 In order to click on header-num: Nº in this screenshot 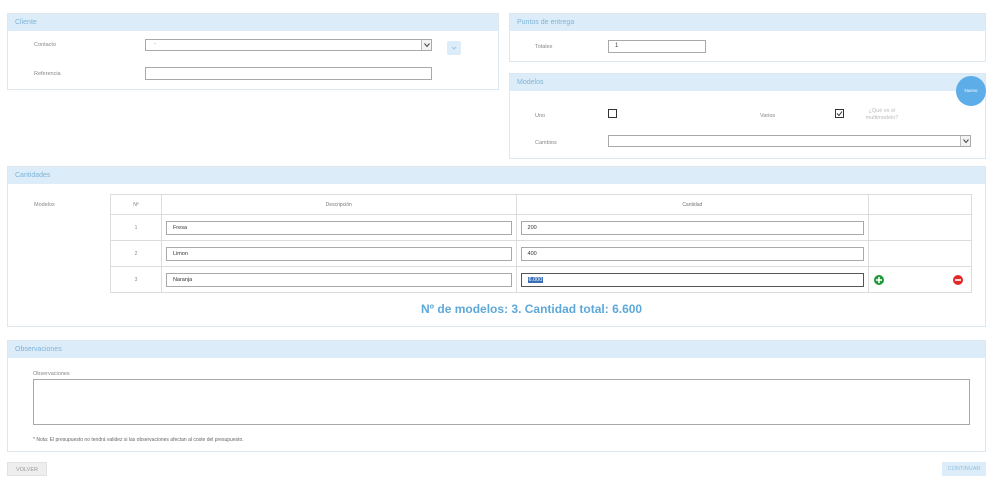, I will do `click(136, 204)`.